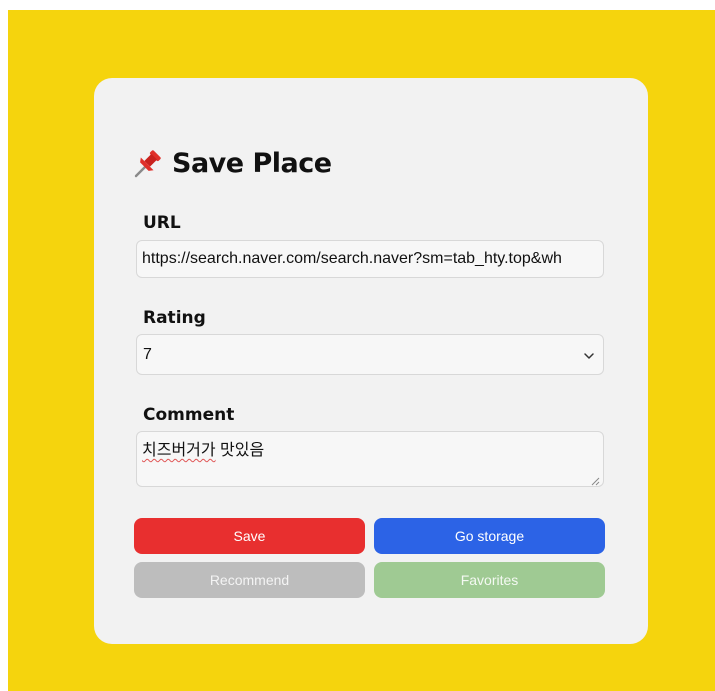 This screenshot has height=691, width=715. Describe the element at coordinates (370, 459) in the screenshot. I see `comment-textarea: 치즈버거가 맛있음` at that location.